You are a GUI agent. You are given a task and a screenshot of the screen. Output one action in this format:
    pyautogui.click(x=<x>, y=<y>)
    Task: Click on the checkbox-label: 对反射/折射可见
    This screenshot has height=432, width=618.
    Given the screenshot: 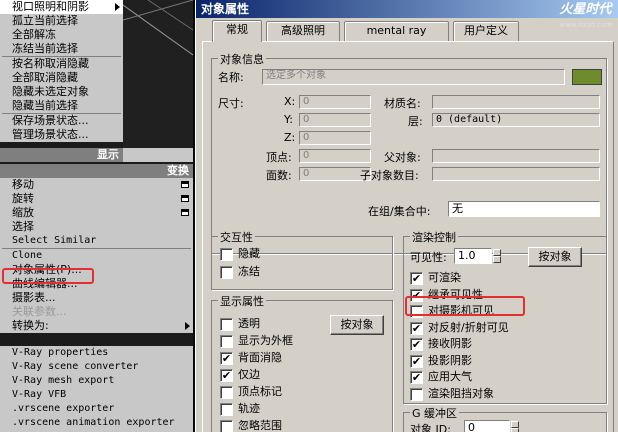 What is the action you would take?
    pyautogui.click(x=468, y=327)
    